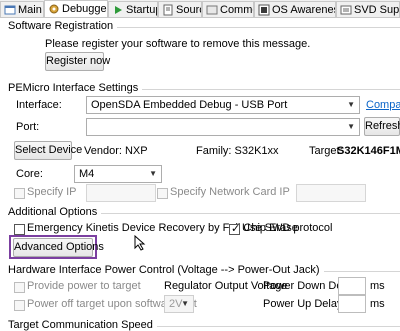 This screenshot has height=331, width=400. What do you see at coordinates (377, 10) in the screenshot?
I see `tab-svd-support-label: SVD Support` at bounding box center [377, 10].